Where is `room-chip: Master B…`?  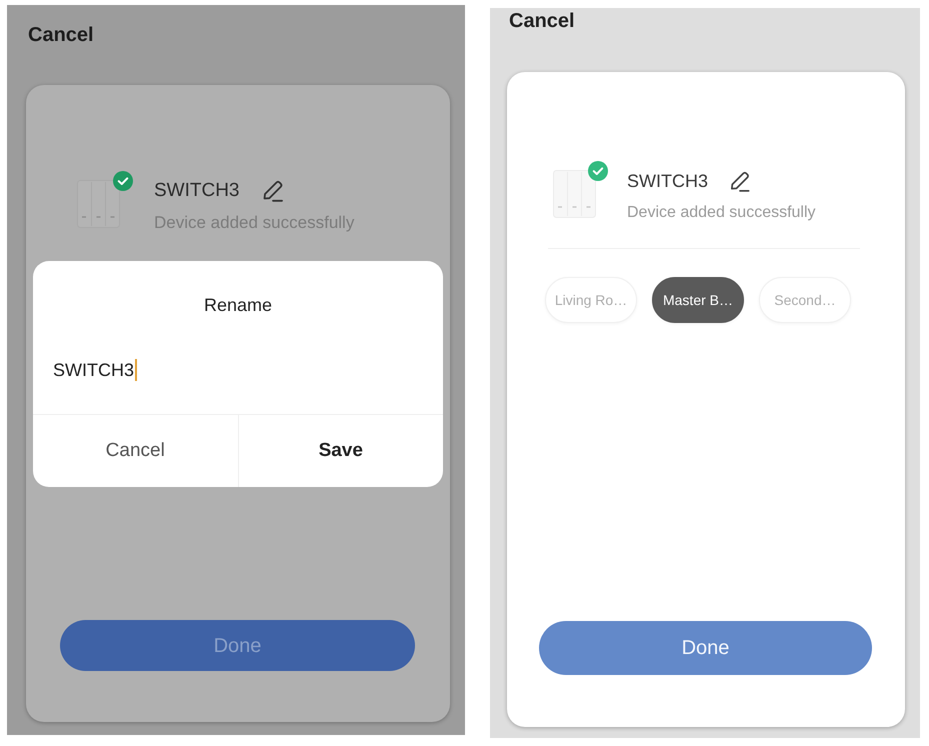 room-chip: Master B… is located at coordinates (698, 300).